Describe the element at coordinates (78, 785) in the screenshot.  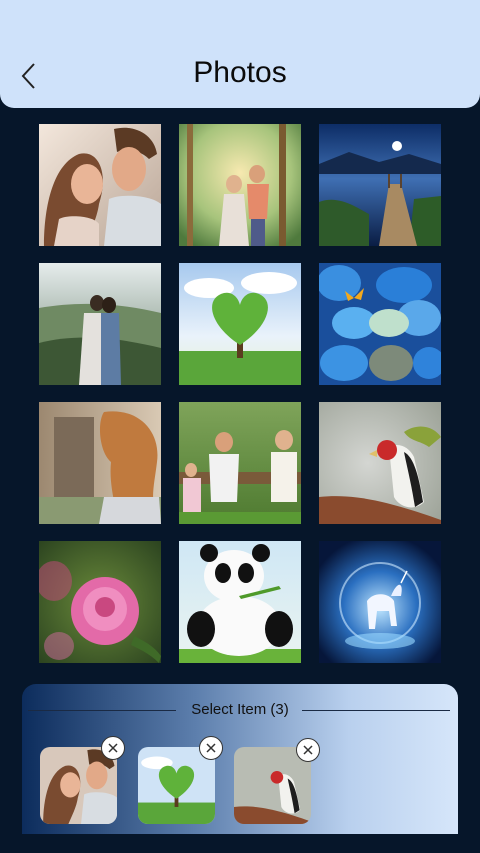
I see `selected-item-couple-kiss` at that location.